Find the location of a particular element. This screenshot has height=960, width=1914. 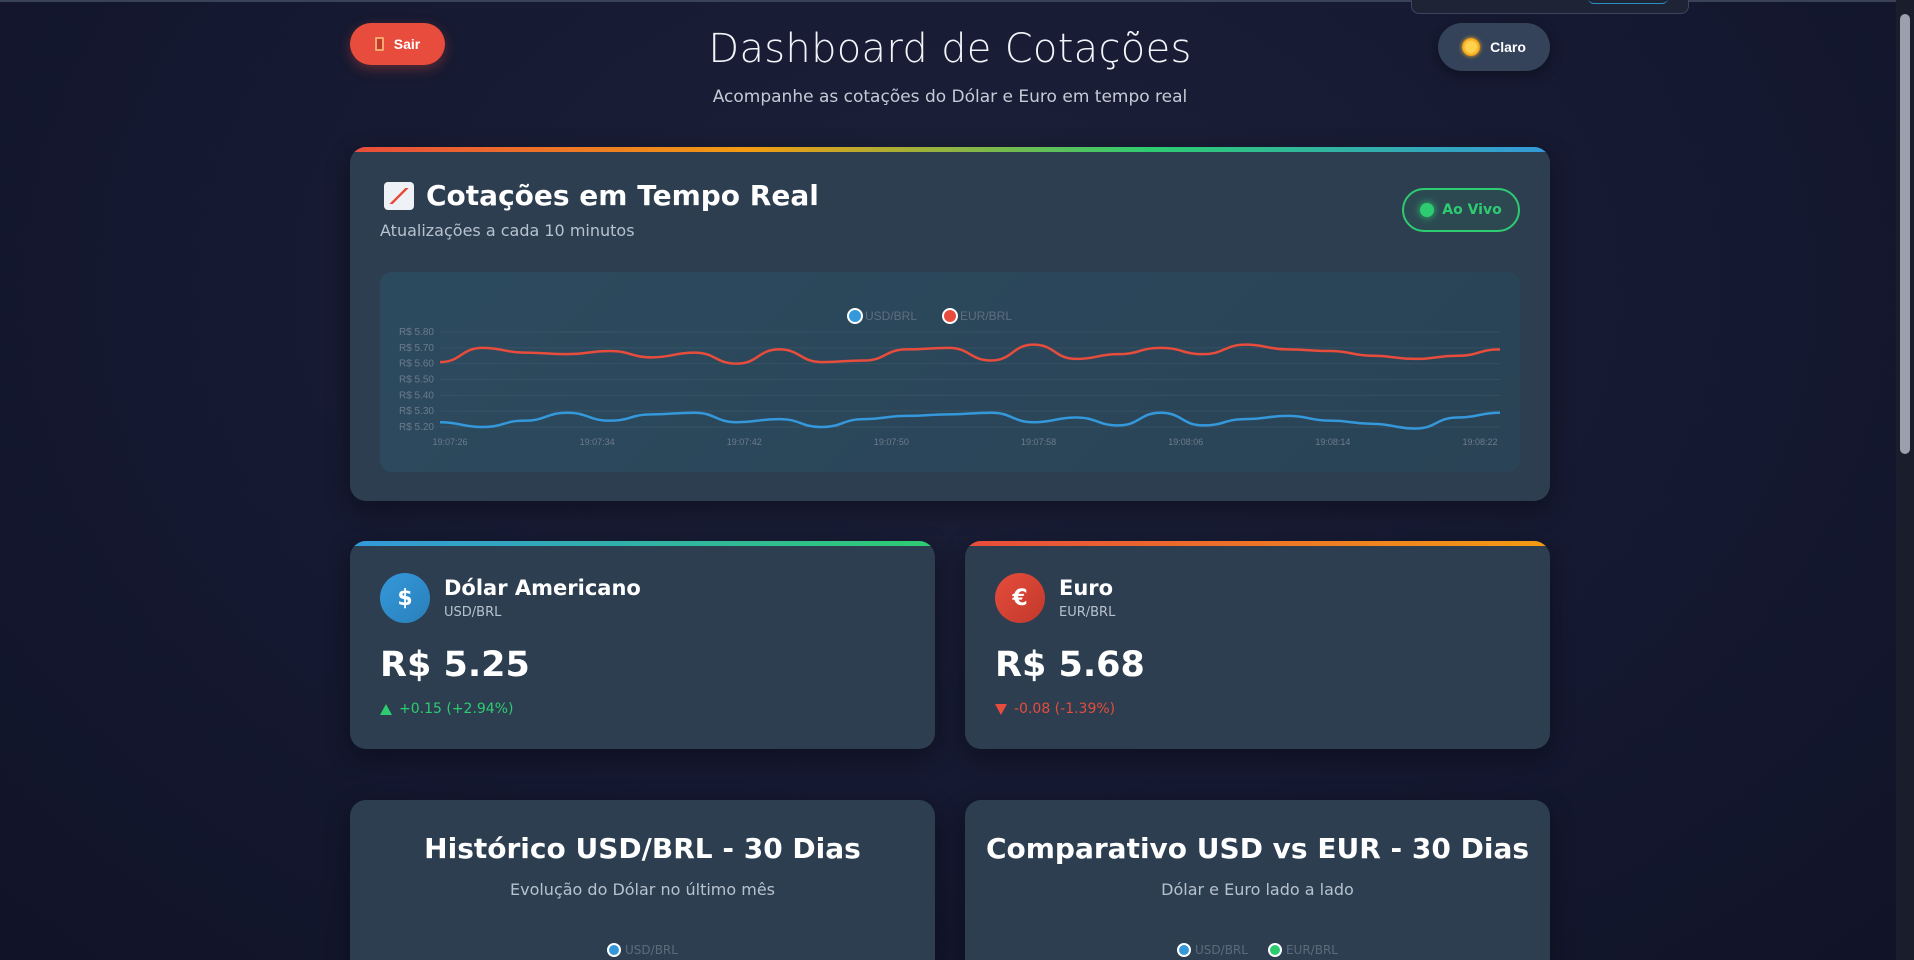

chart-increasing-icon is located at coordinates (399, 195).